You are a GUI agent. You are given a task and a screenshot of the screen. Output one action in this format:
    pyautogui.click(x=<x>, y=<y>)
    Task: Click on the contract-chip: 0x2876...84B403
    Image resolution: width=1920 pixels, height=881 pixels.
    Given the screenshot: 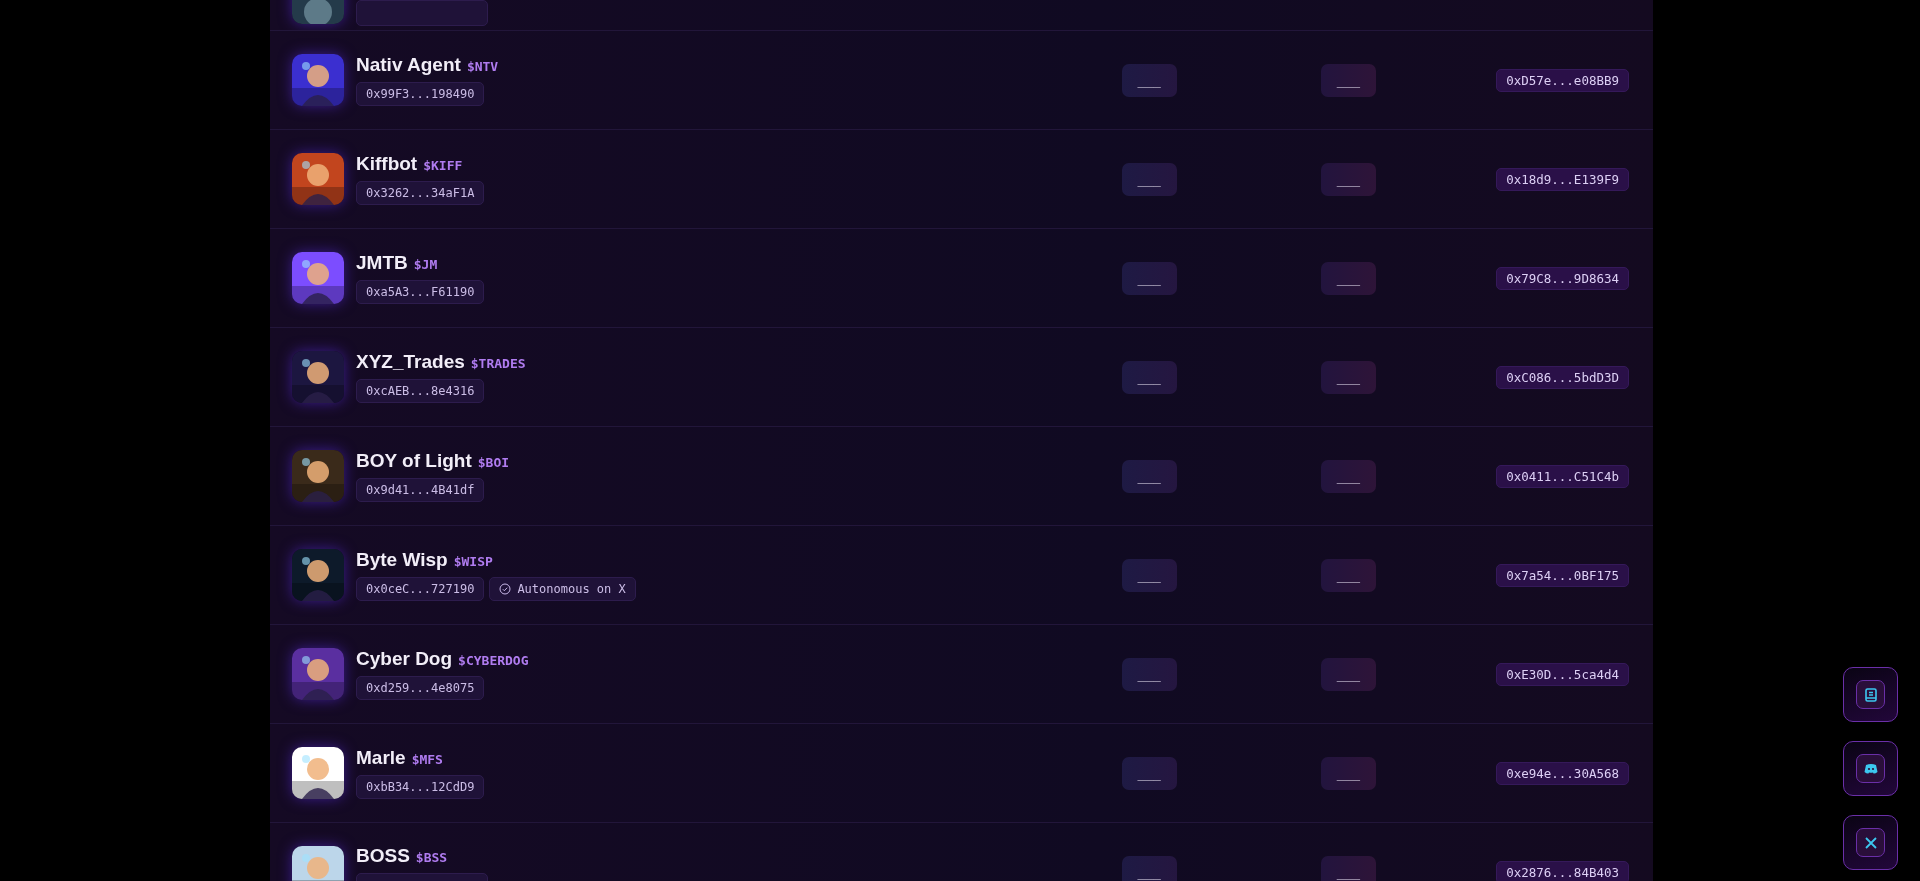 What is the action you would take?
    pyautogui.click(x=1562, y=870)
    